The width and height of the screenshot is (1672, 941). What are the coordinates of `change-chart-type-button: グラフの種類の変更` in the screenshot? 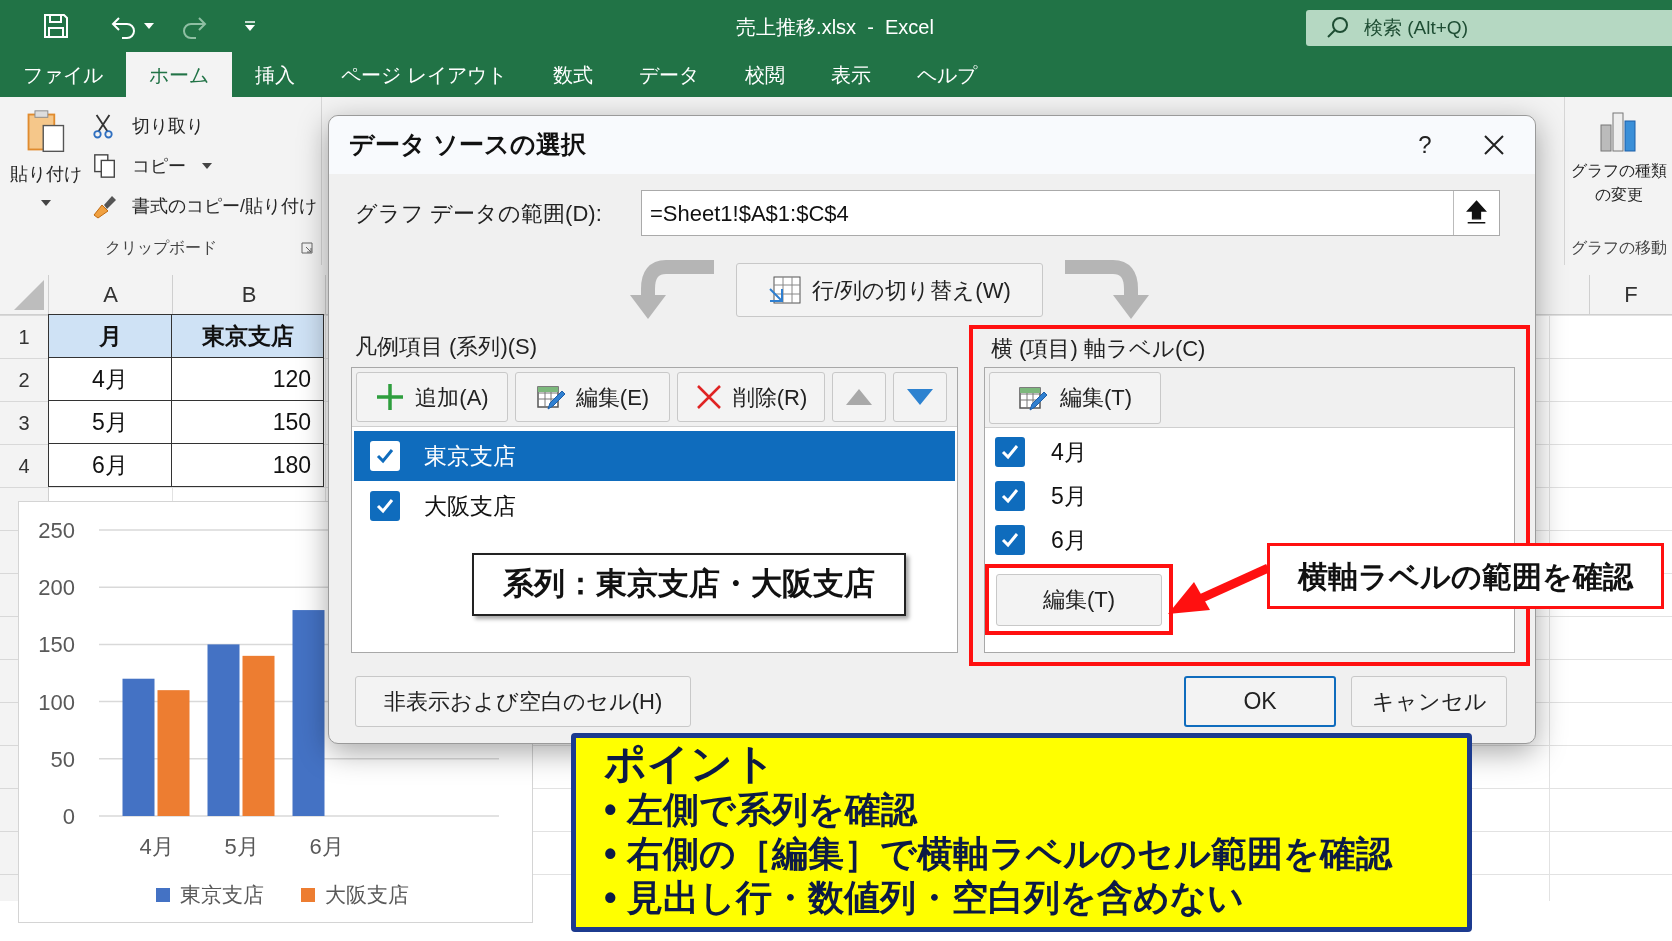 It's located at (1618, 164).